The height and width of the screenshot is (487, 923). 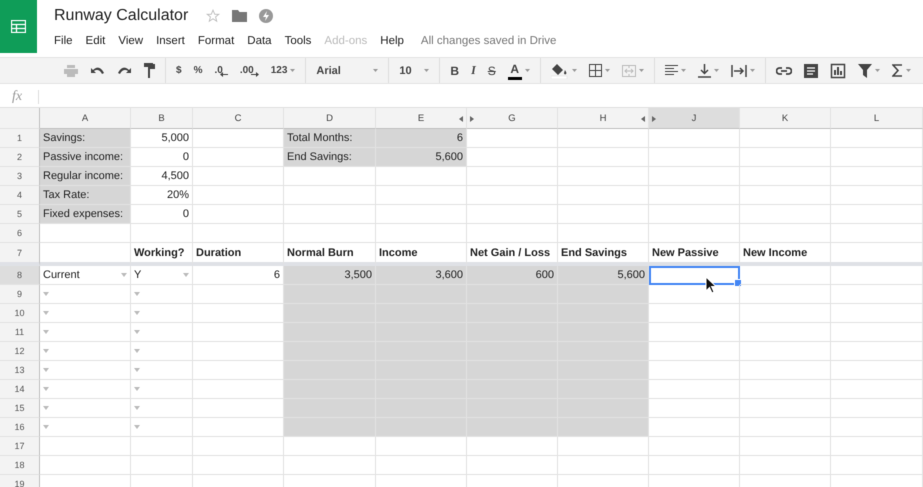 What do you see at coordinates (421, 157) in the screenshot?
I see `table-cell: 5,600` at bounding box center [421, 157].